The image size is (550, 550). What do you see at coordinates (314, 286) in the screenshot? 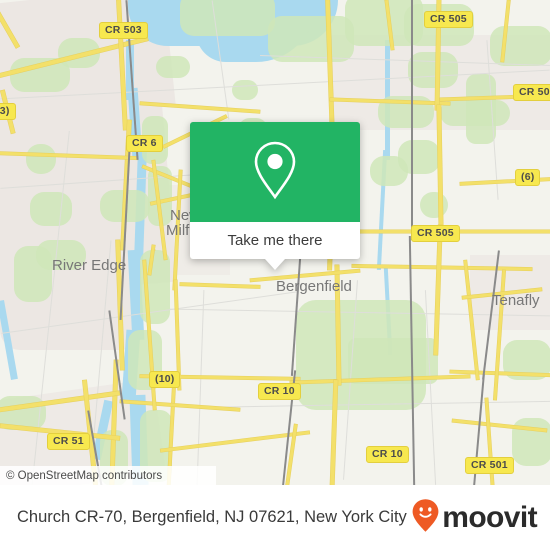
I see `place-label: Bergenfield` at bounding box center [314, 286].